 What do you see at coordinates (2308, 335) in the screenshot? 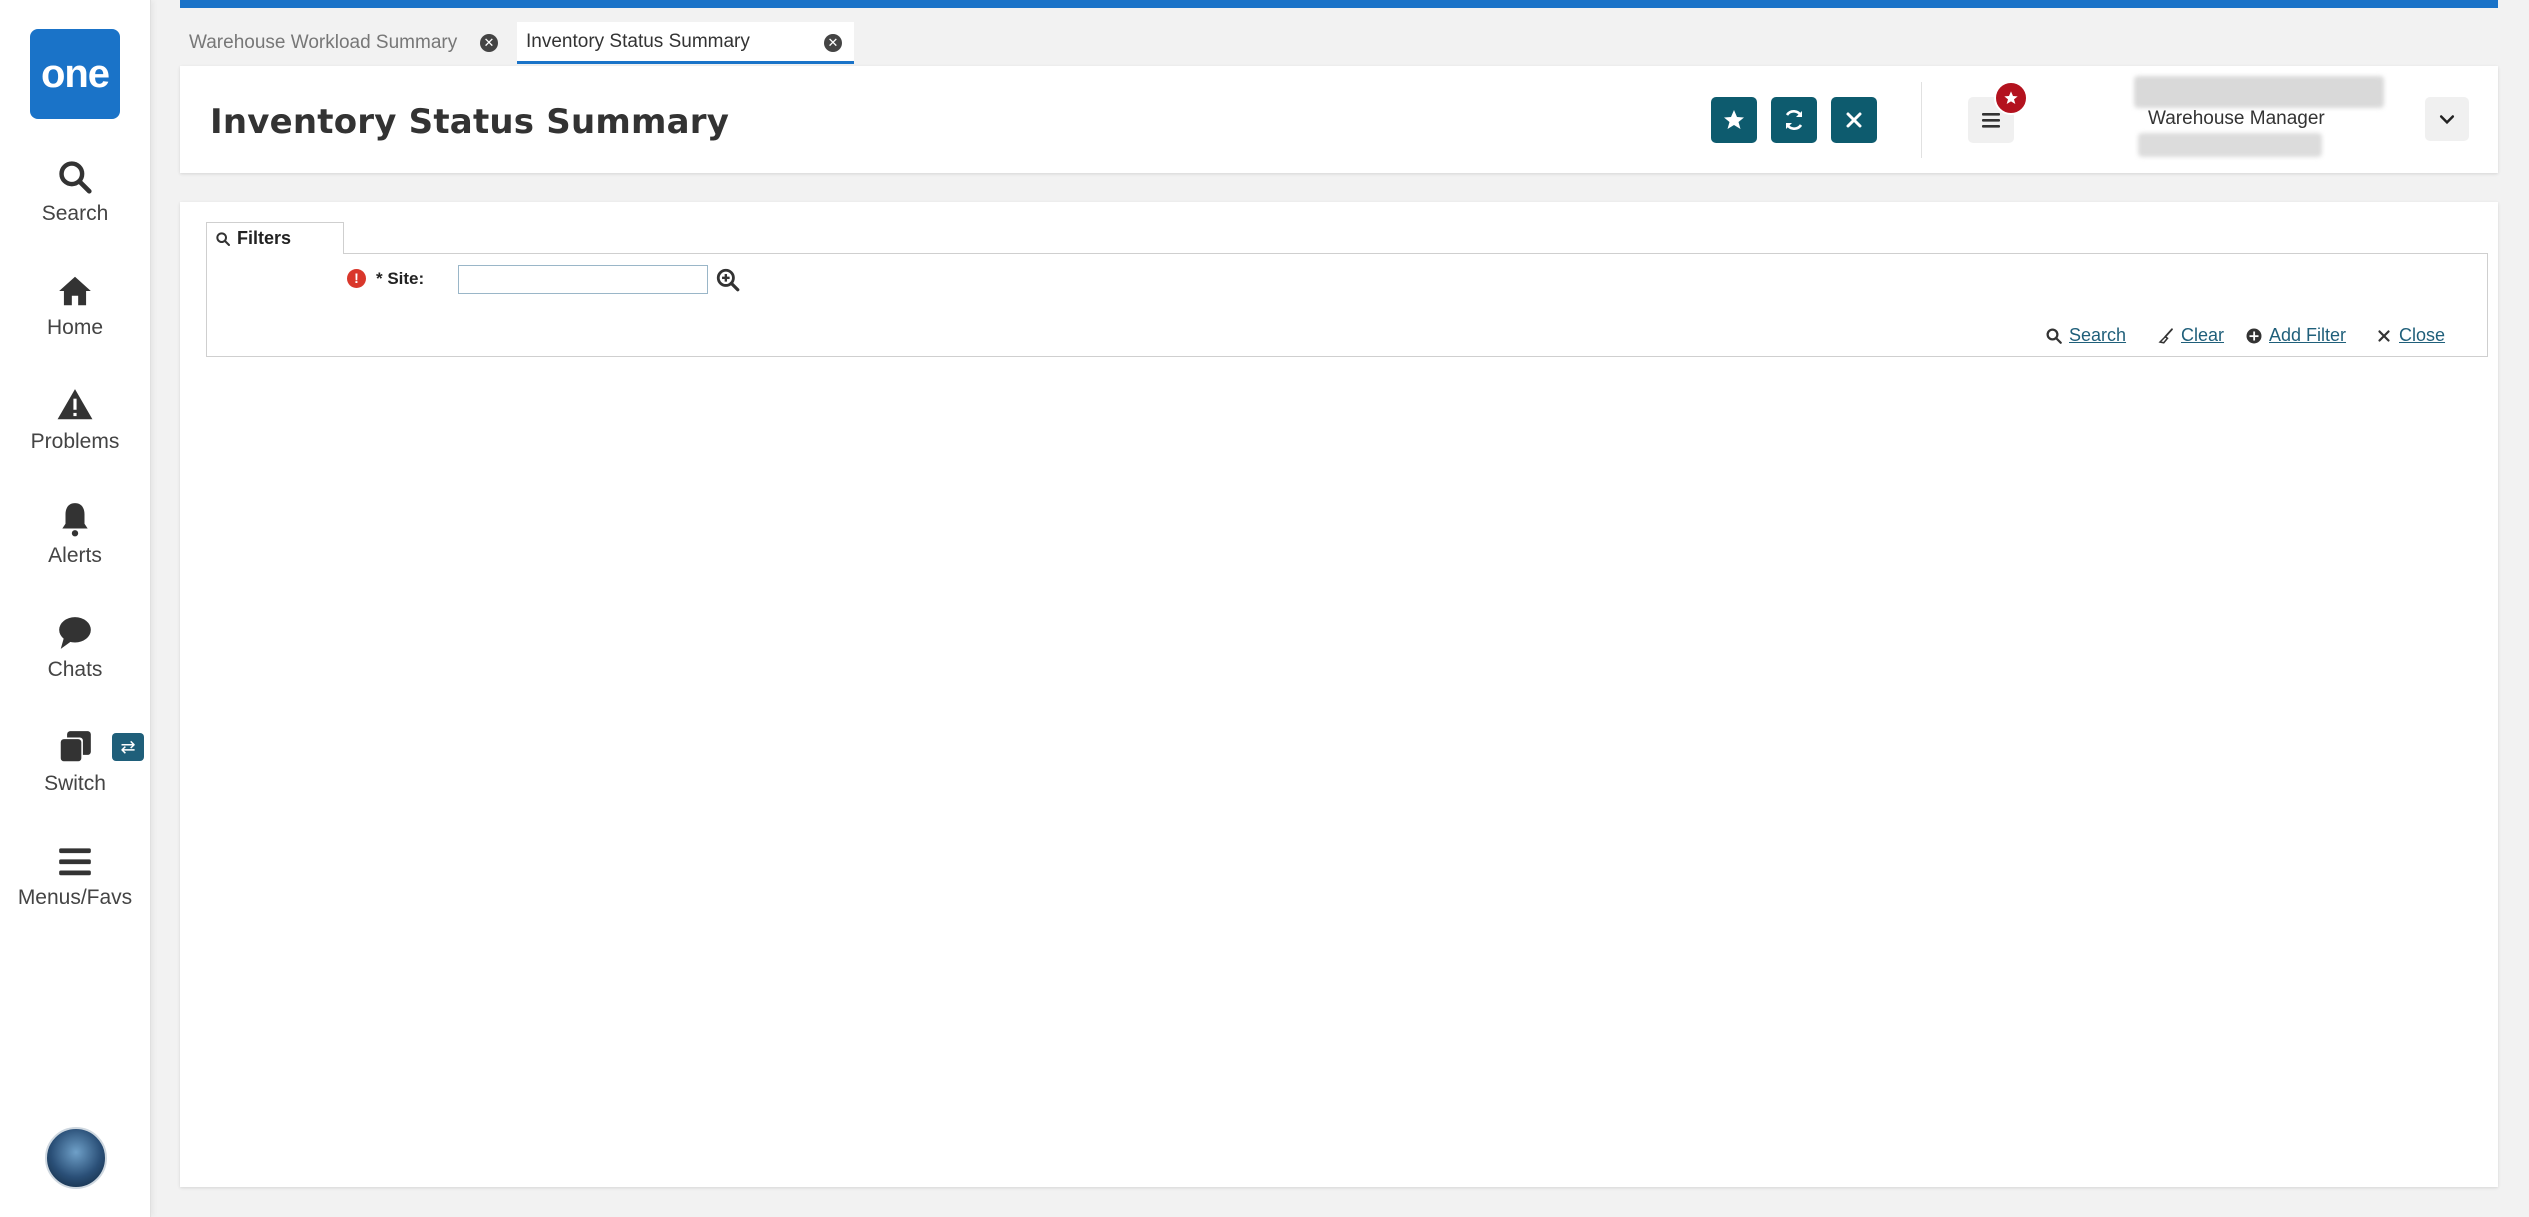
I see `filter-add-label: Add Filter` at bounding box center [2308, 335].